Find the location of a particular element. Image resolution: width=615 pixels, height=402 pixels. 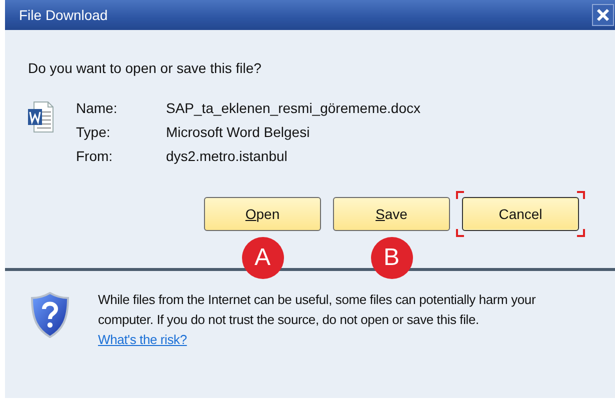

field-label: From: is located at coordinates (95, 156).